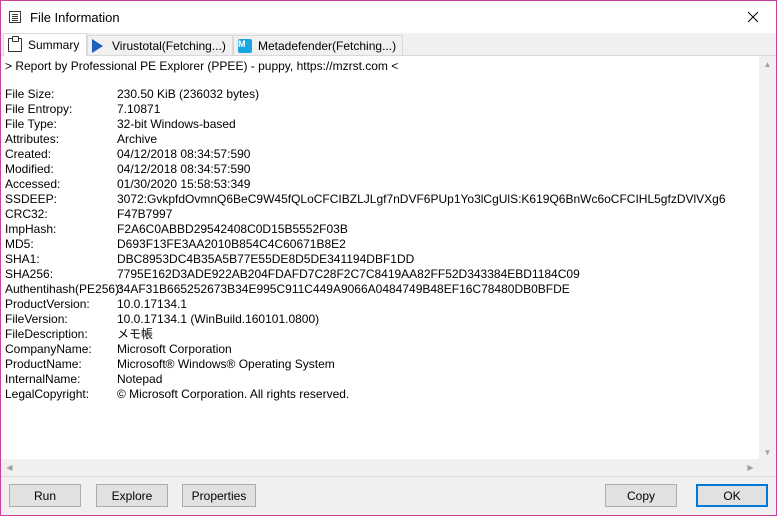  Describe the element at coordinates (380, 109) in the screenshot. I see `field-row: File Entropy: 7.10871` at that location.